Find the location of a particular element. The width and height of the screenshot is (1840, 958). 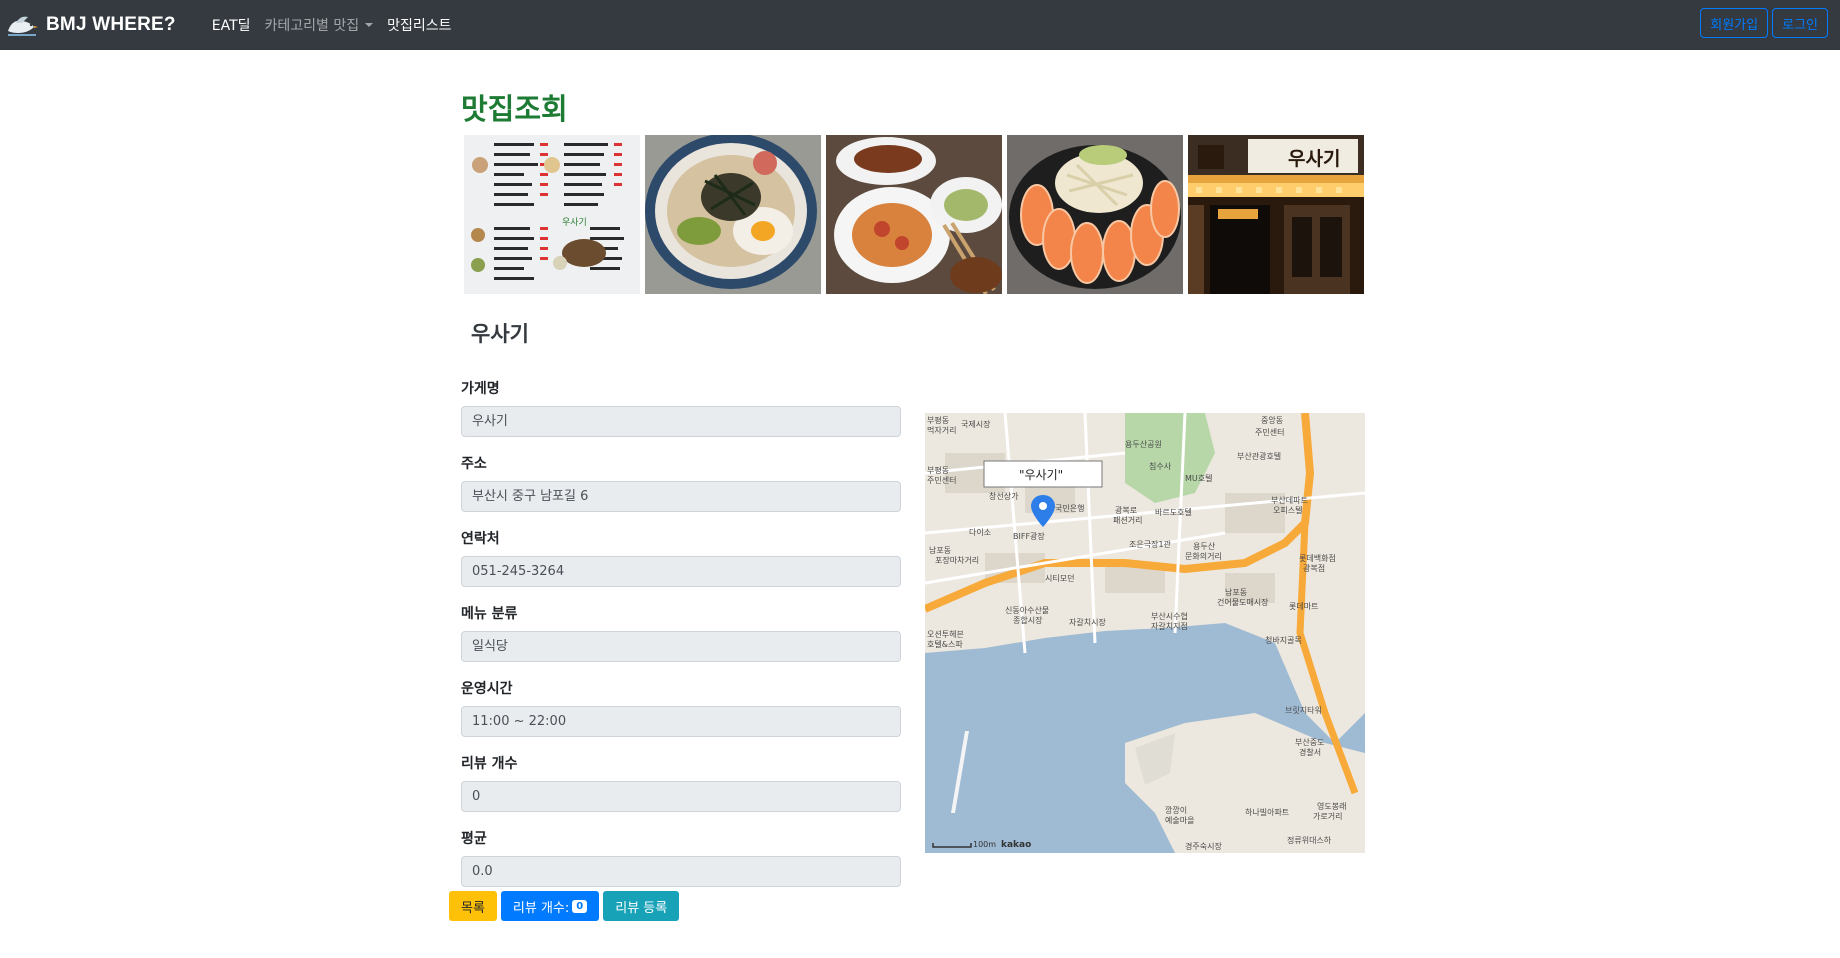

svg-text: 바르도호텔 is located at coordinates (1173, 512).